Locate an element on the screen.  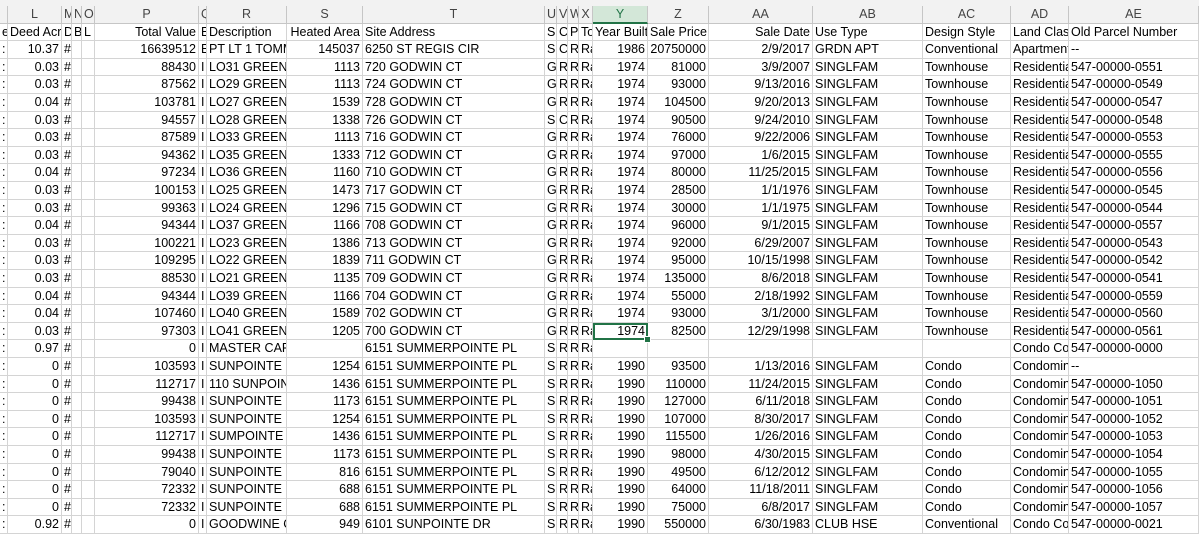
table-cell: Condo Cor is located at coordinates (1040, 525).